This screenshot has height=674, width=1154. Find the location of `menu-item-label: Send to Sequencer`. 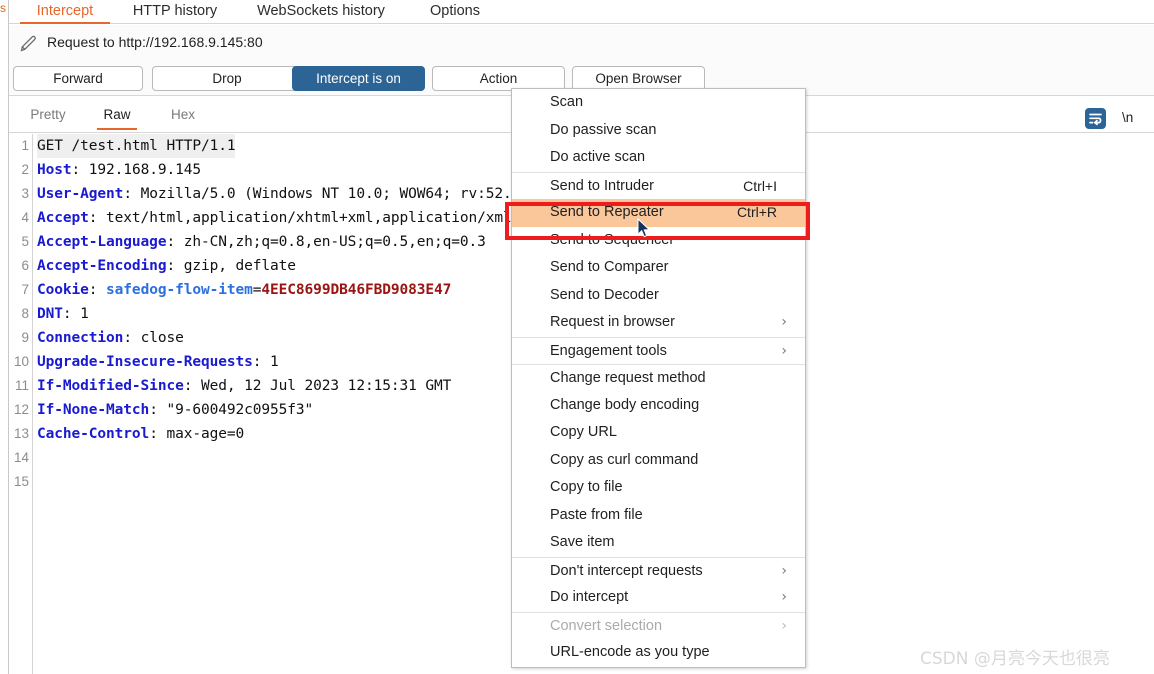

menu-item-label: Send to Sequencer is located at coordinates (612, 239).